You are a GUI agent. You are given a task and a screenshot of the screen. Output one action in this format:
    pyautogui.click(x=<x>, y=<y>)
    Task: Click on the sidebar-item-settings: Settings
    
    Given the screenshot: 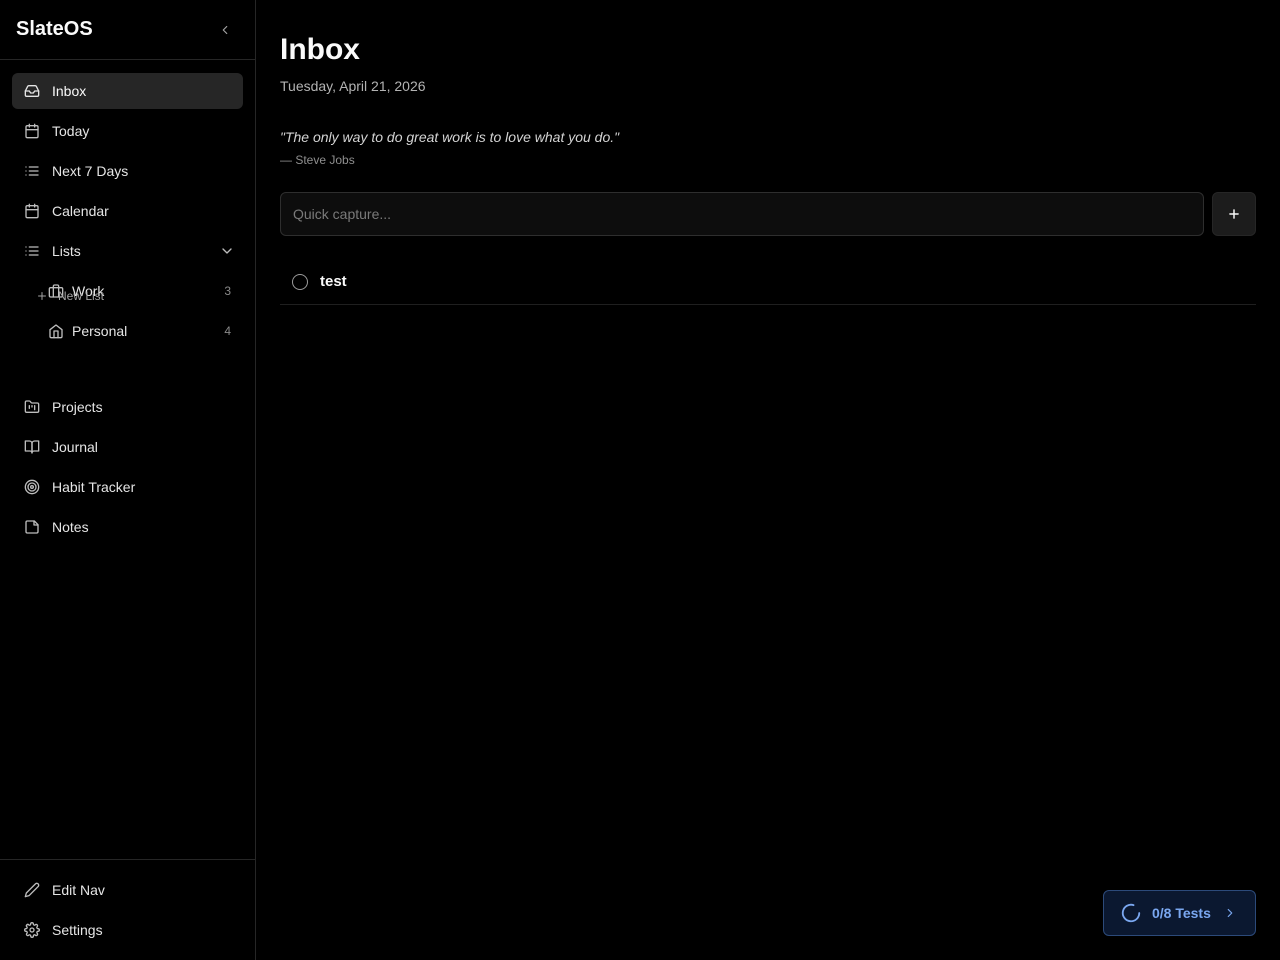 What is the action you would take?
    pyautogui.click(x=127, y=930)
    